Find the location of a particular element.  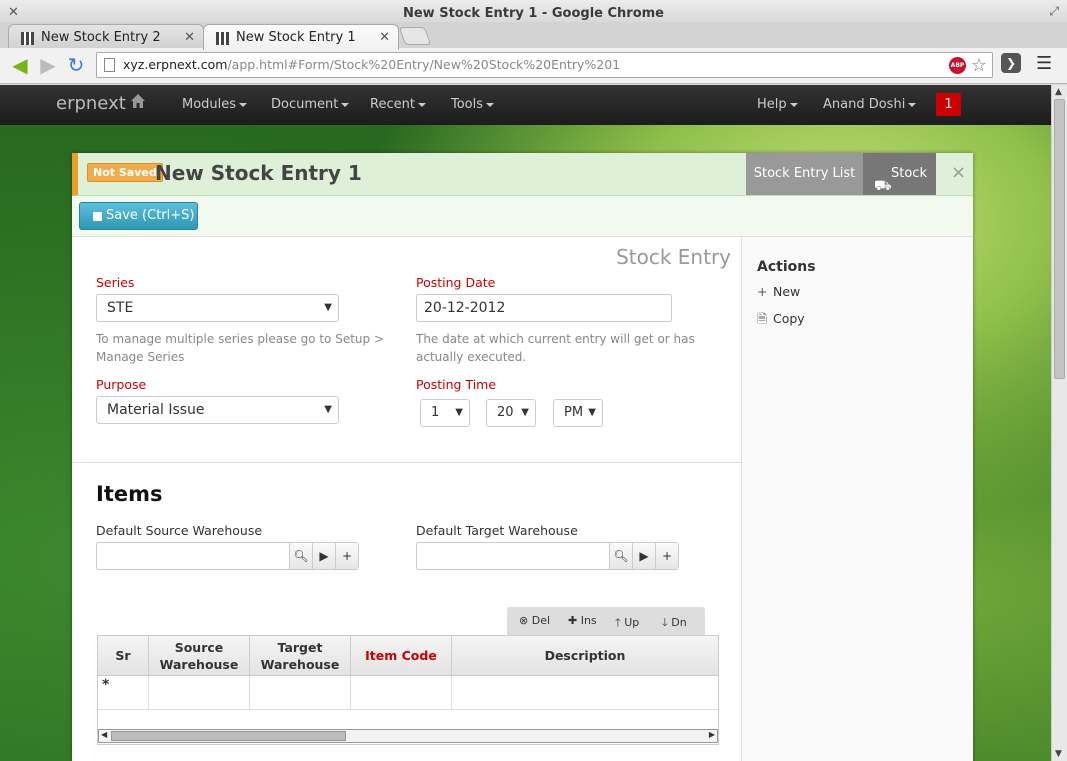

grid-header-source-warehouse: Source Warehouse is located at coordinates (199, 656).